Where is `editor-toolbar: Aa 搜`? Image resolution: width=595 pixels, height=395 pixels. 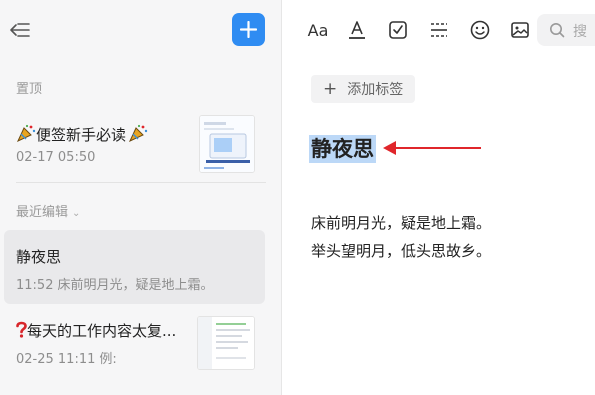
editor-toolbar: Aa 搜 is located at coordinates (439, 30).